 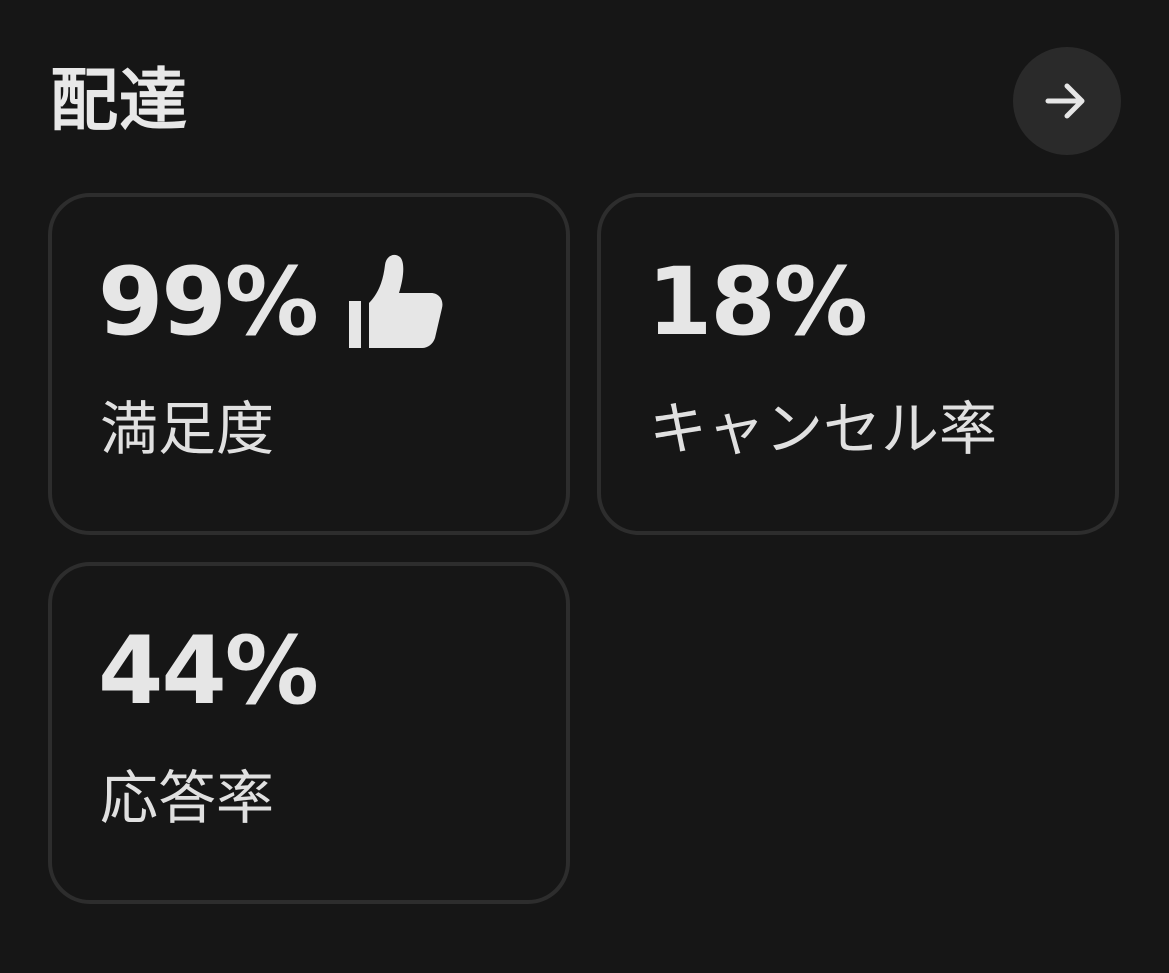 What do you see at coordinates (396, 301) in the screenshot?
I see `thumbs-up-icon` at bounding box center [396, 301].